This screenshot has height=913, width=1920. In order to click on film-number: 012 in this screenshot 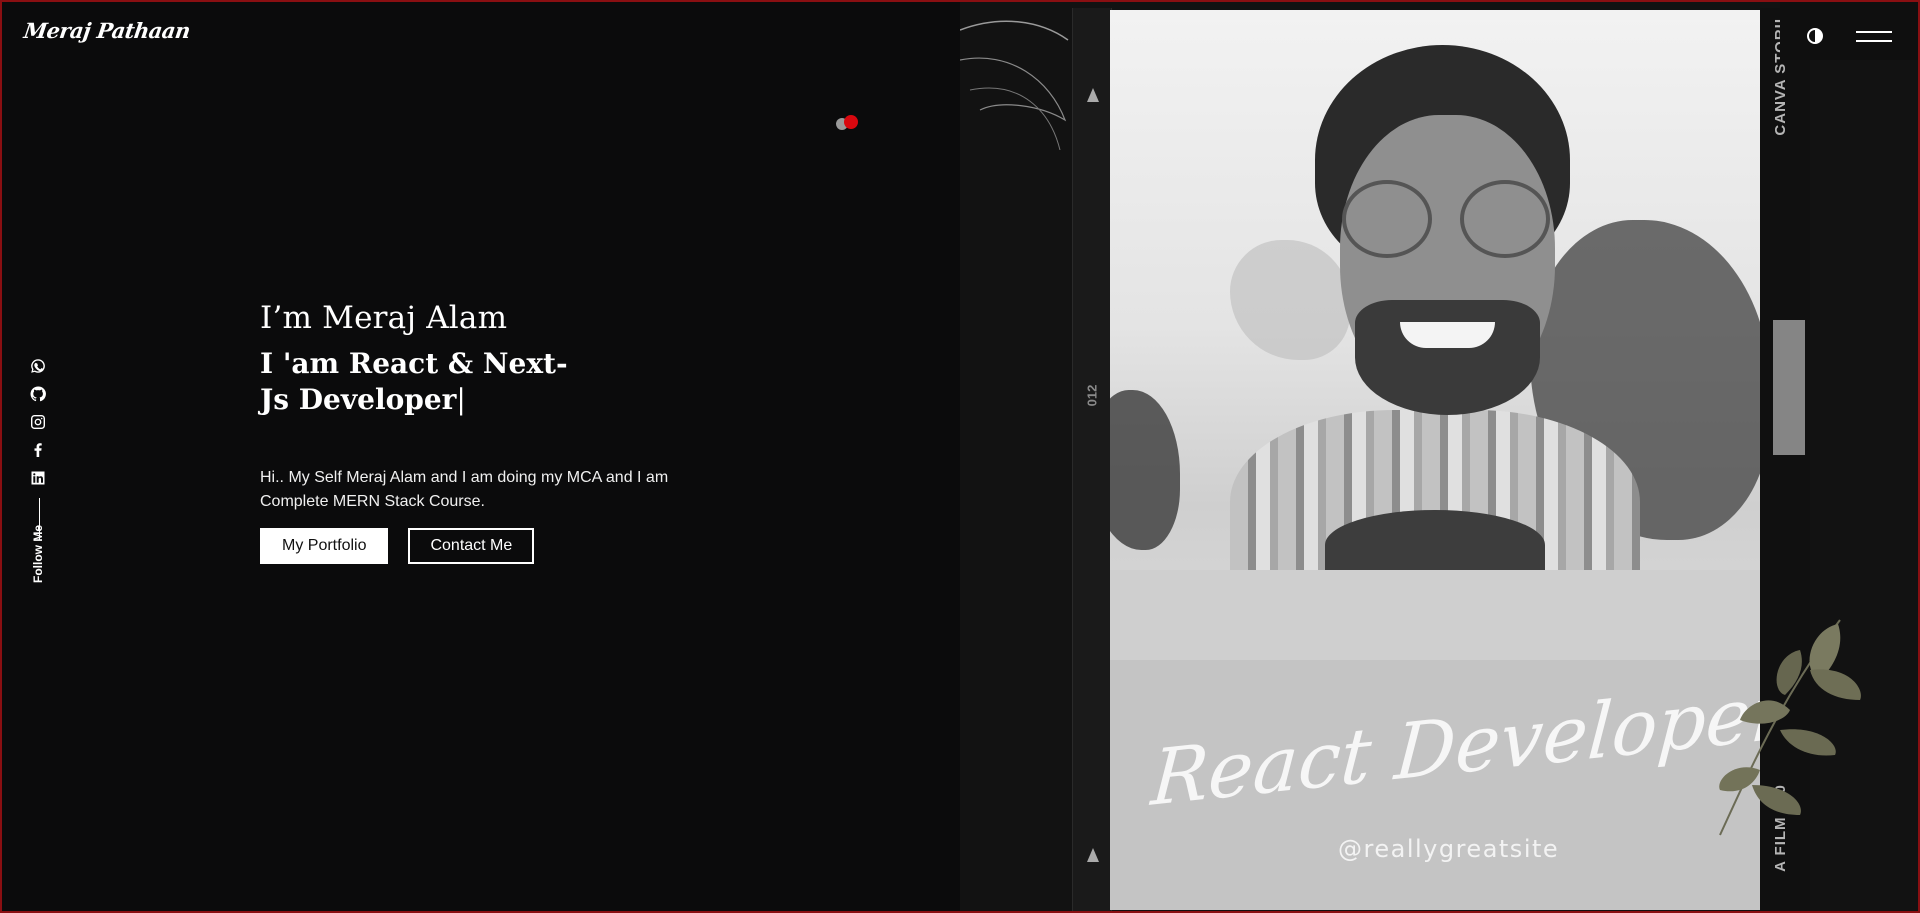, I will do `click(1092, 395)`.